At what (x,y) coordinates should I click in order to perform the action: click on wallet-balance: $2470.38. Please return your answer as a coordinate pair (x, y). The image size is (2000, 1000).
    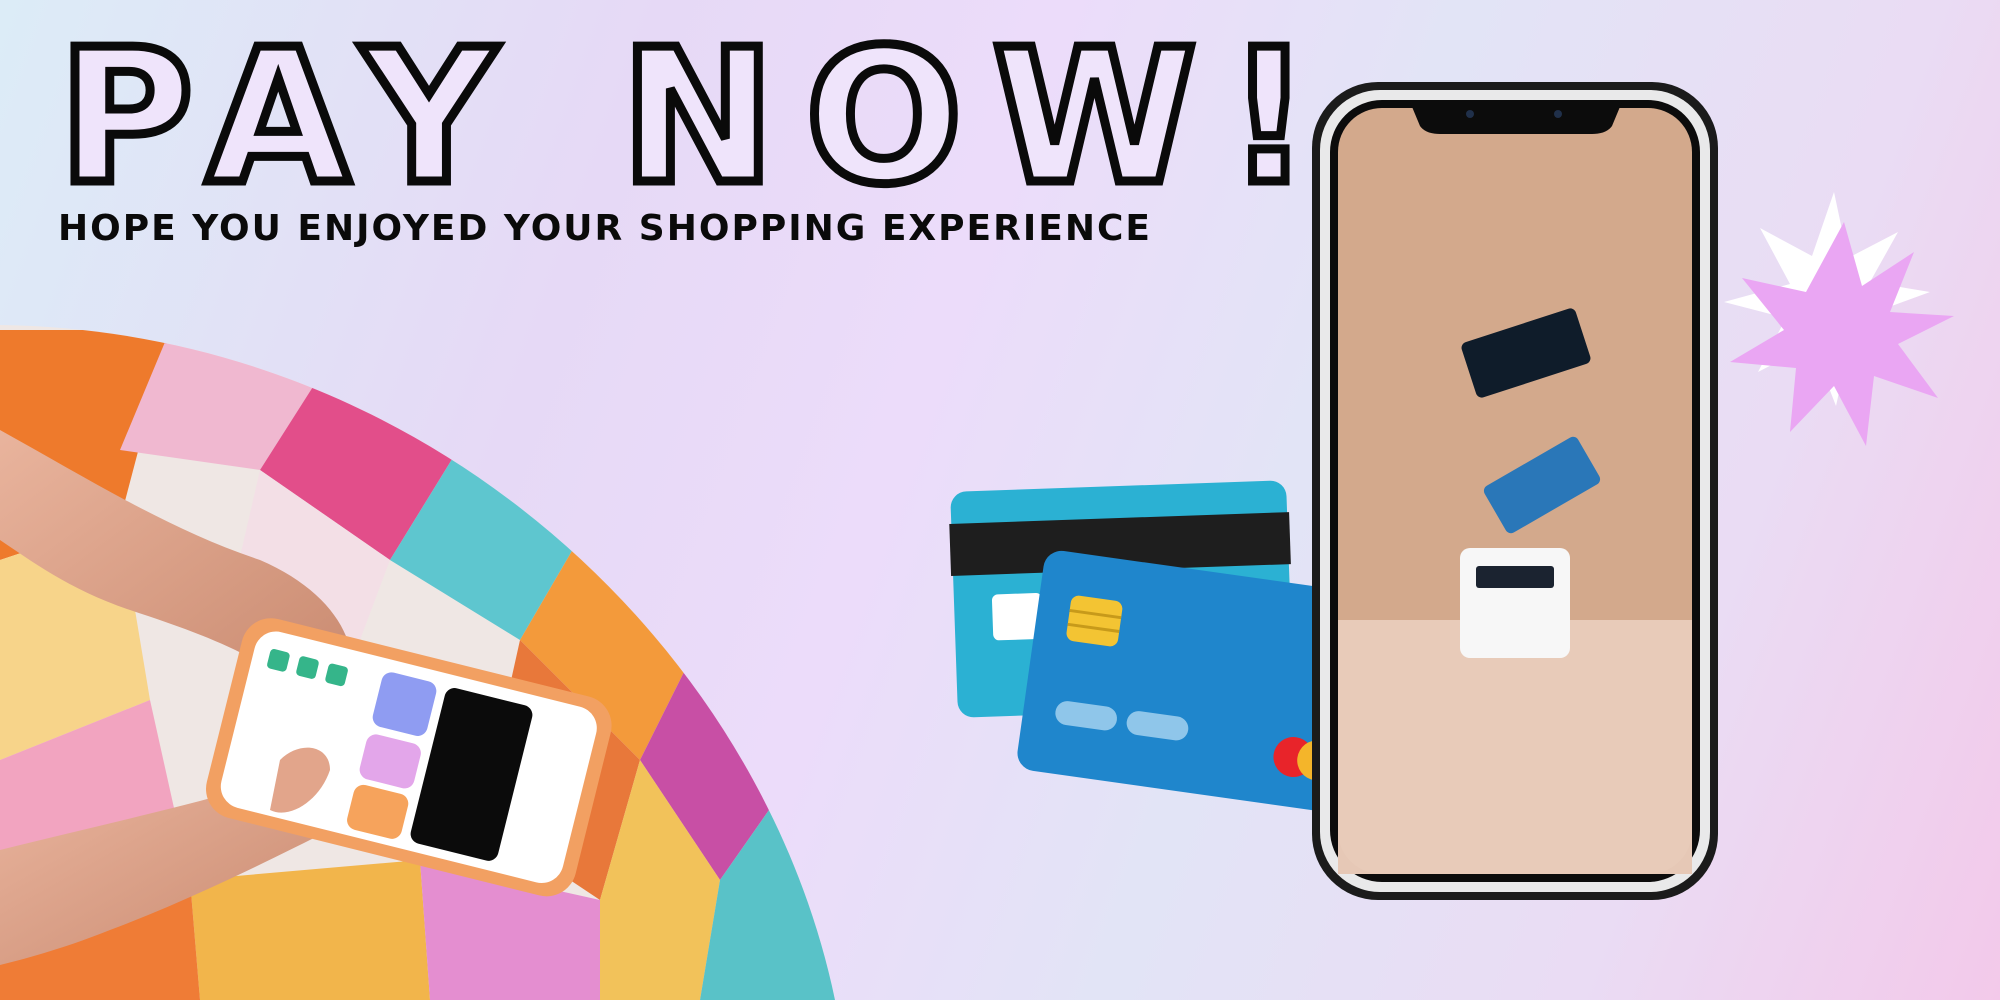
    Looking at the image, I should click on (557, 777).